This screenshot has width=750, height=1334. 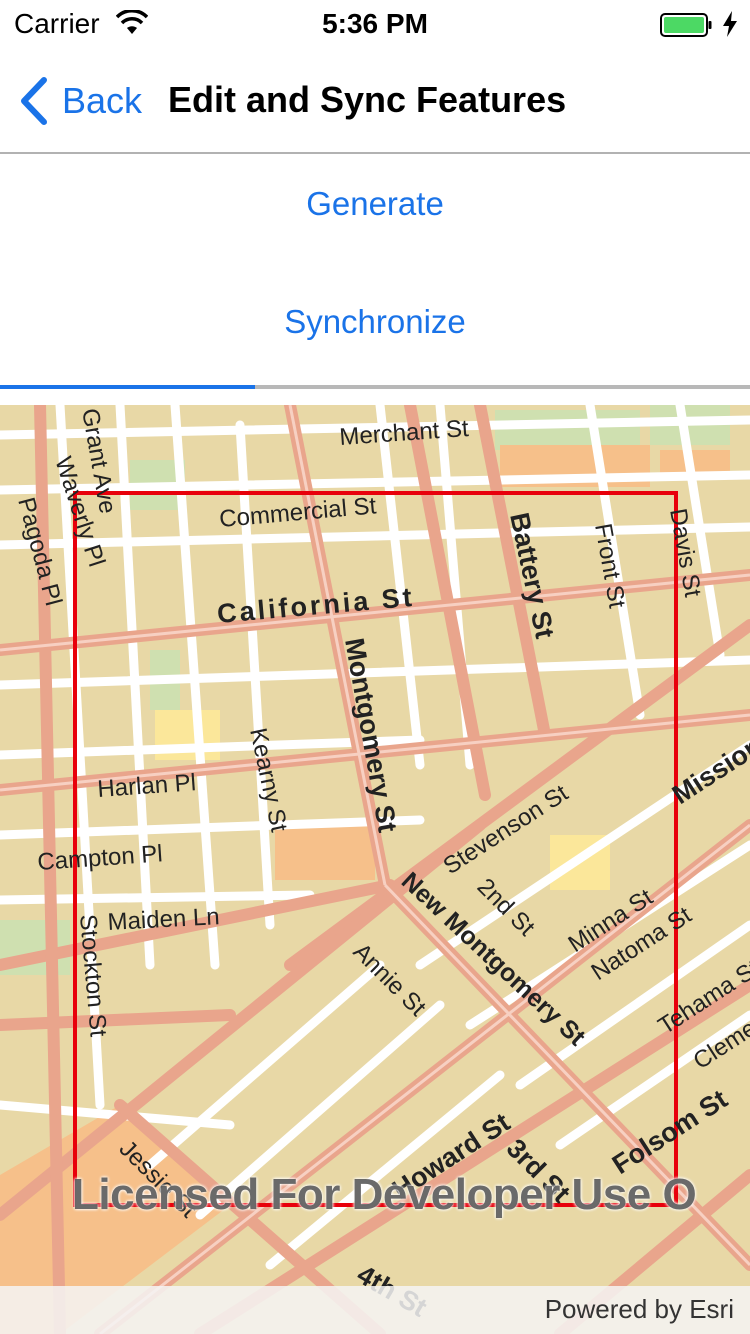 I want to click on generate-label: Generate, so click(x=375, y=203).